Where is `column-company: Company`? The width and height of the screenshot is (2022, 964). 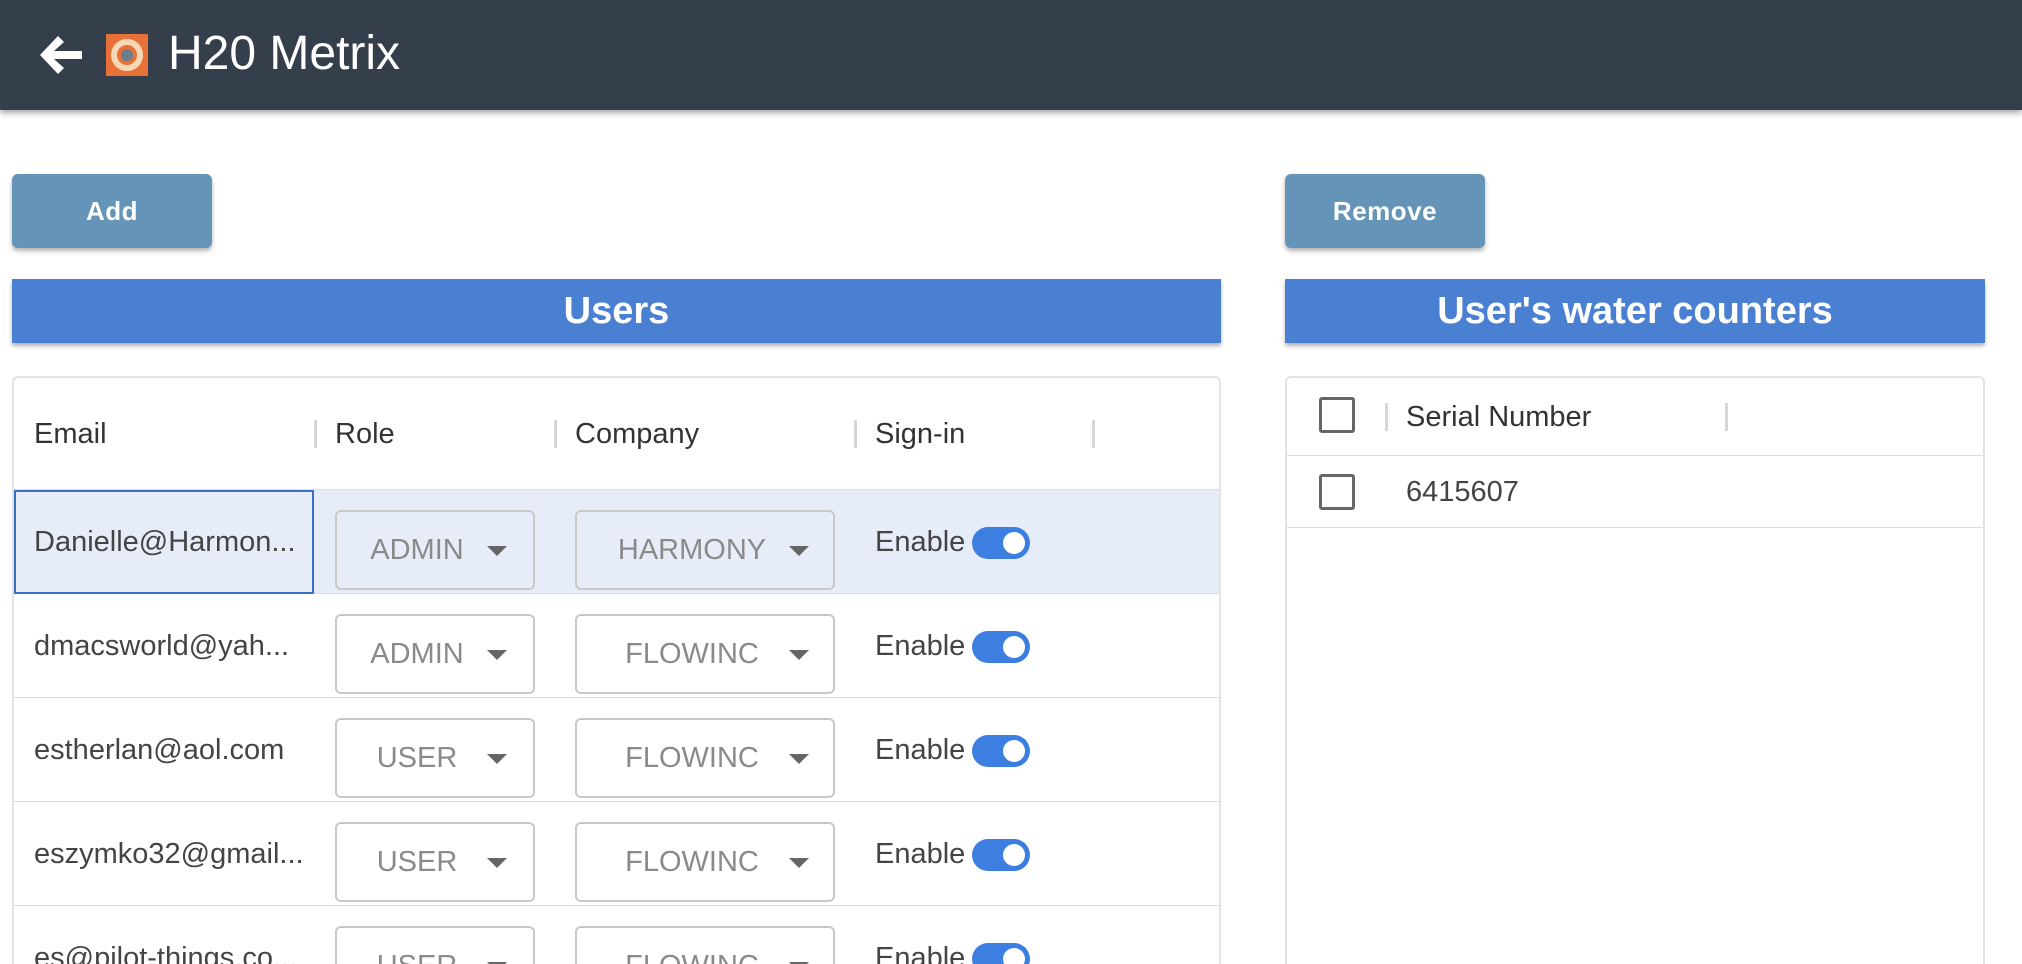 column-company: Company is located at coordinates (637, 434).